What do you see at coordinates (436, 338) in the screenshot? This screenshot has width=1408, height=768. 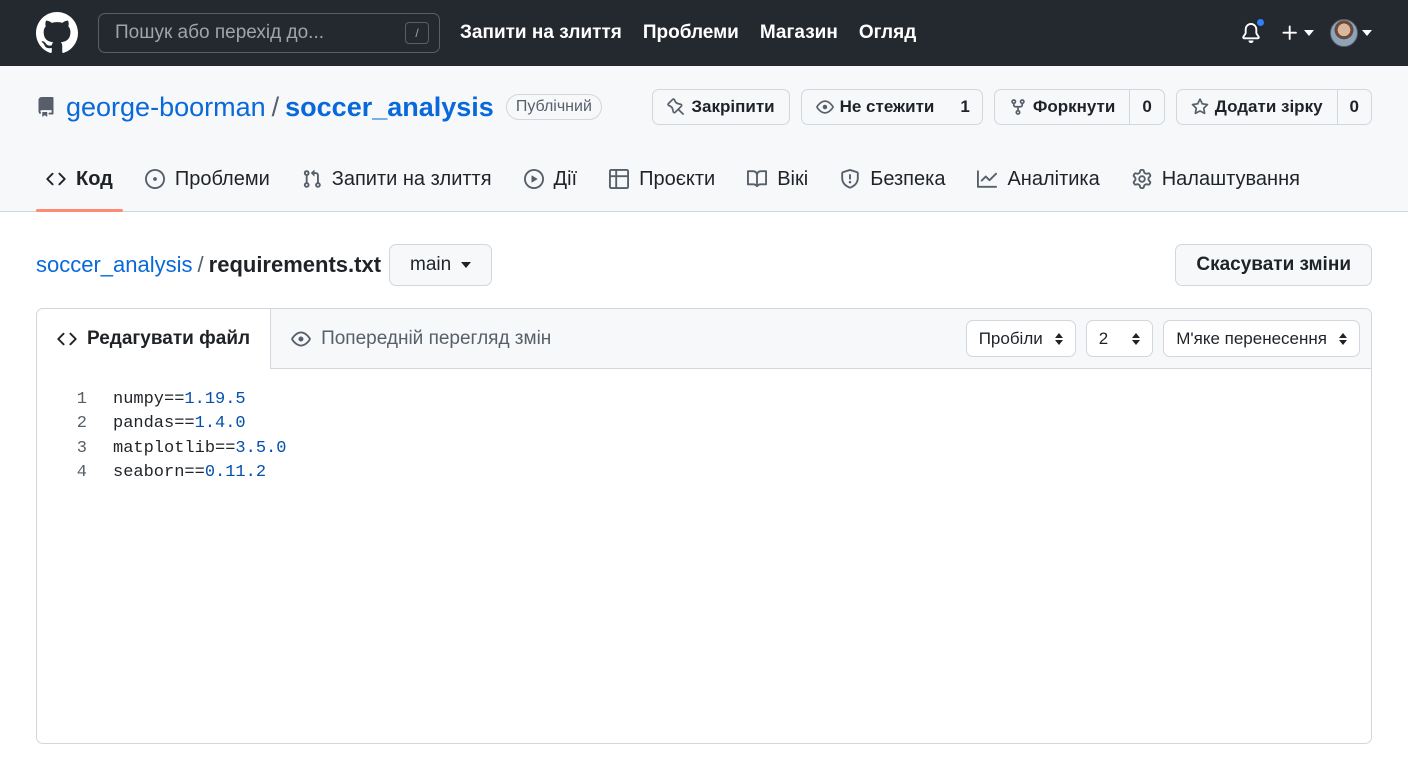 I see `tab-preview-changes-label: Попередній перегляд змін` at bounding box center [436, 338].